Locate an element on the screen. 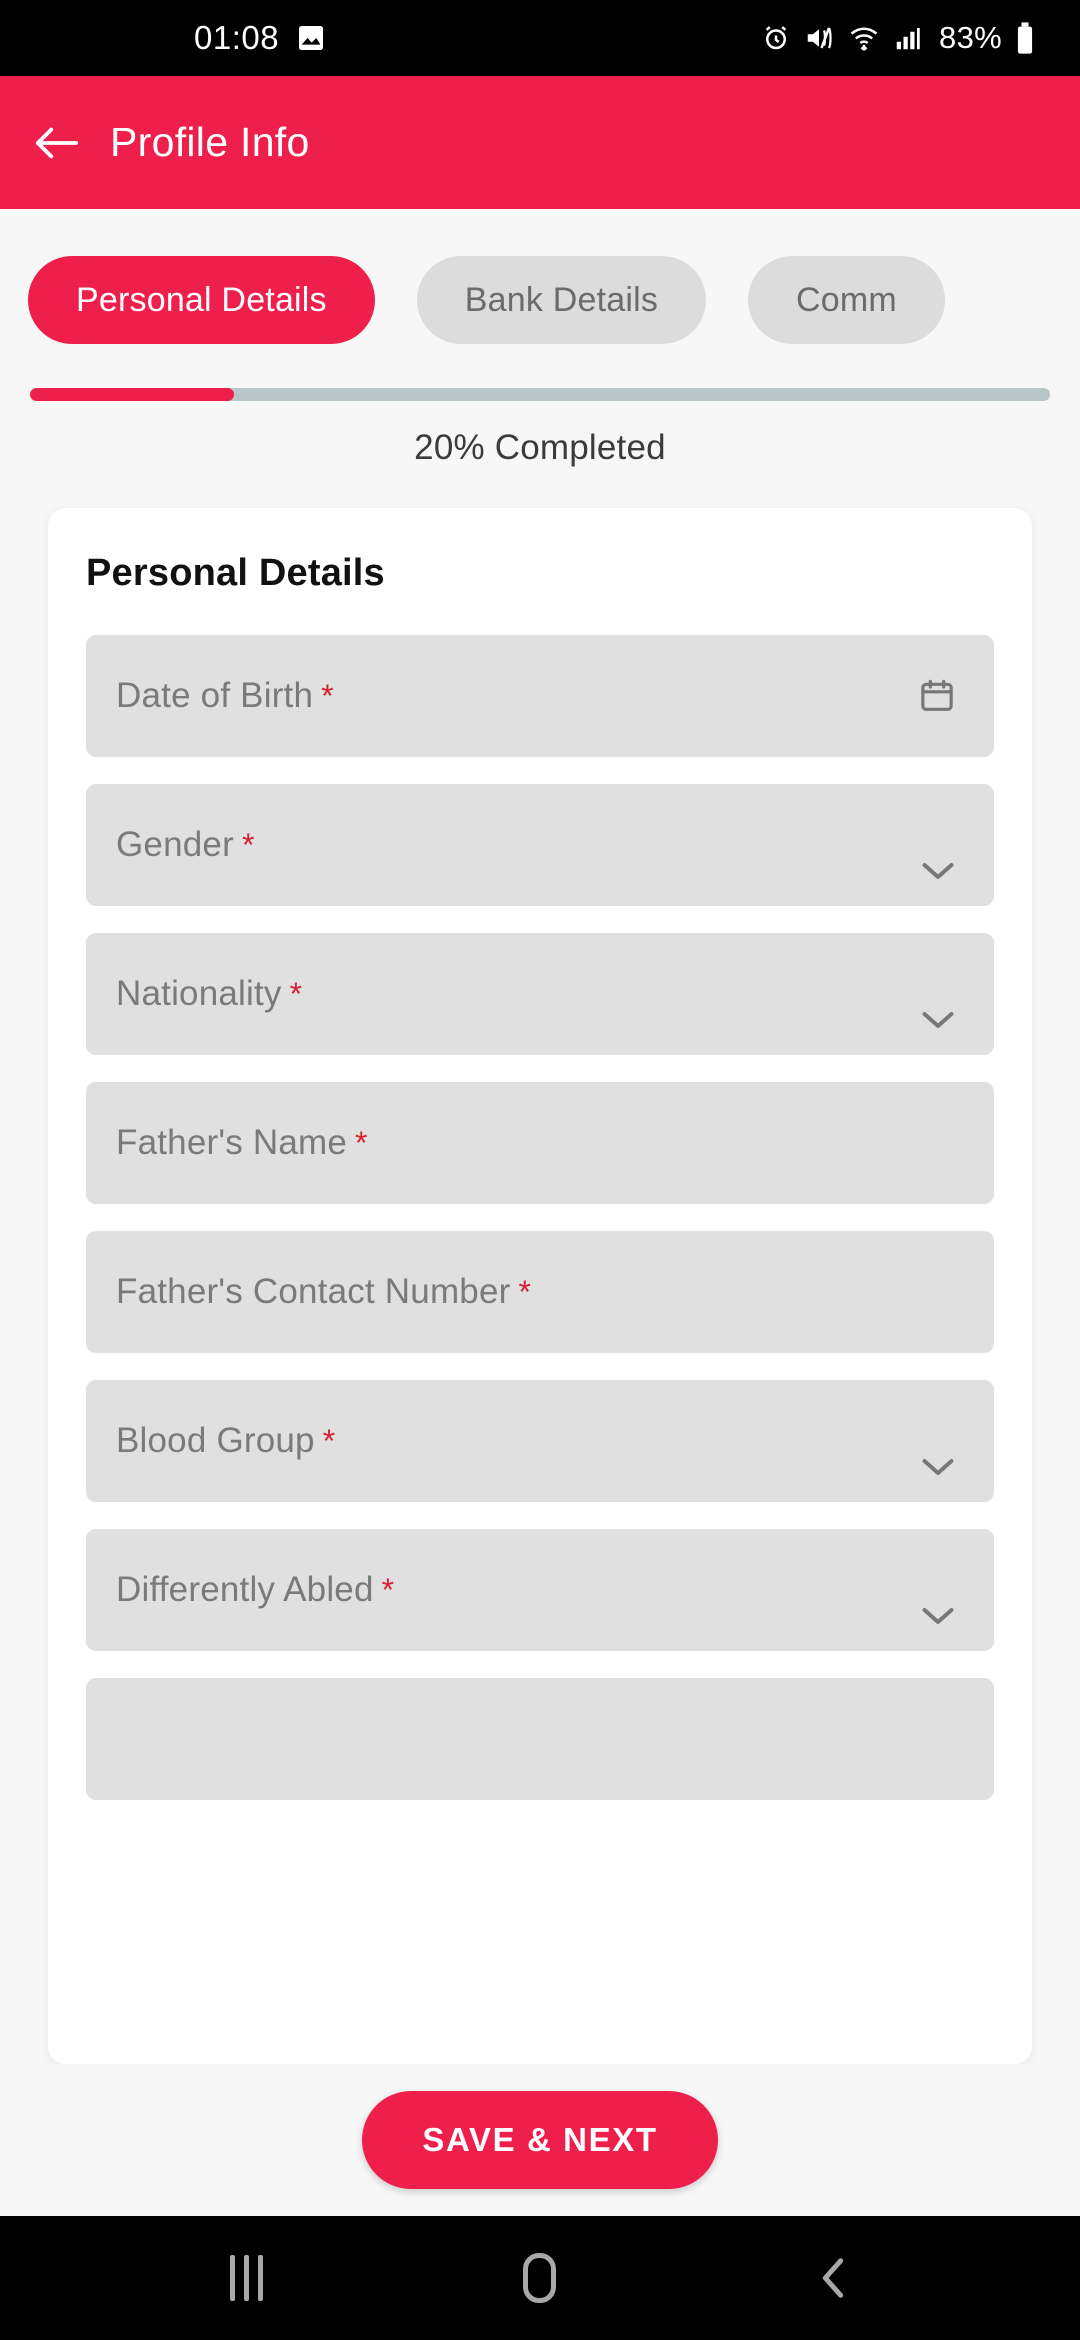  tab-bar: Personal Details Bank Details Comm is located at coordinates (540, 276).